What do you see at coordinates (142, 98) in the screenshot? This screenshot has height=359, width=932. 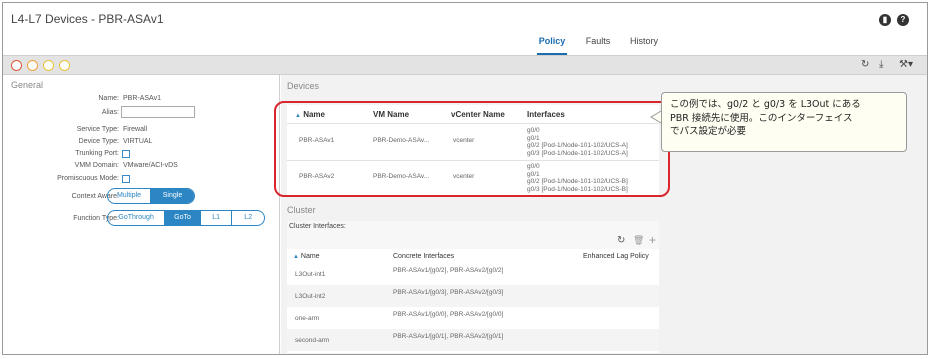 I see `name-value: PBR-ASAv1` at bounding box center [142, 98].